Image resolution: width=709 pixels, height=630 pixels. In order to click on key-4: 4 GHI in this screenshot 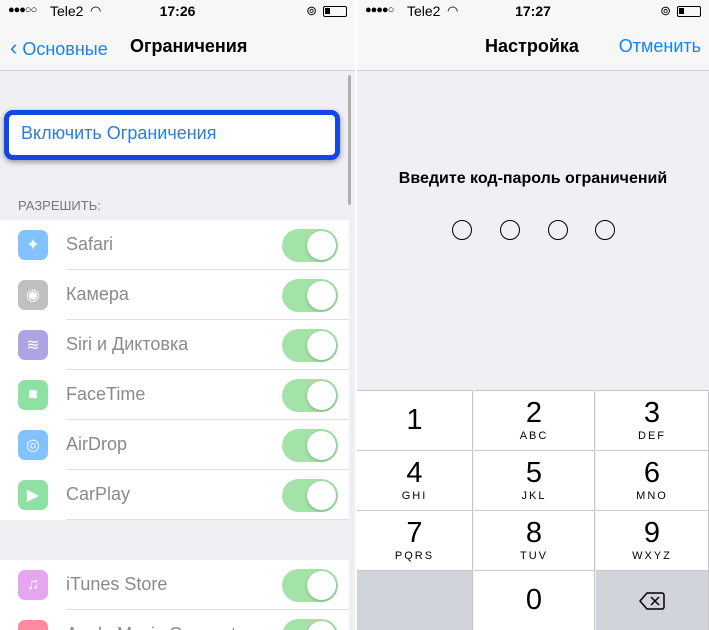, I will do `click(415, 480)`.